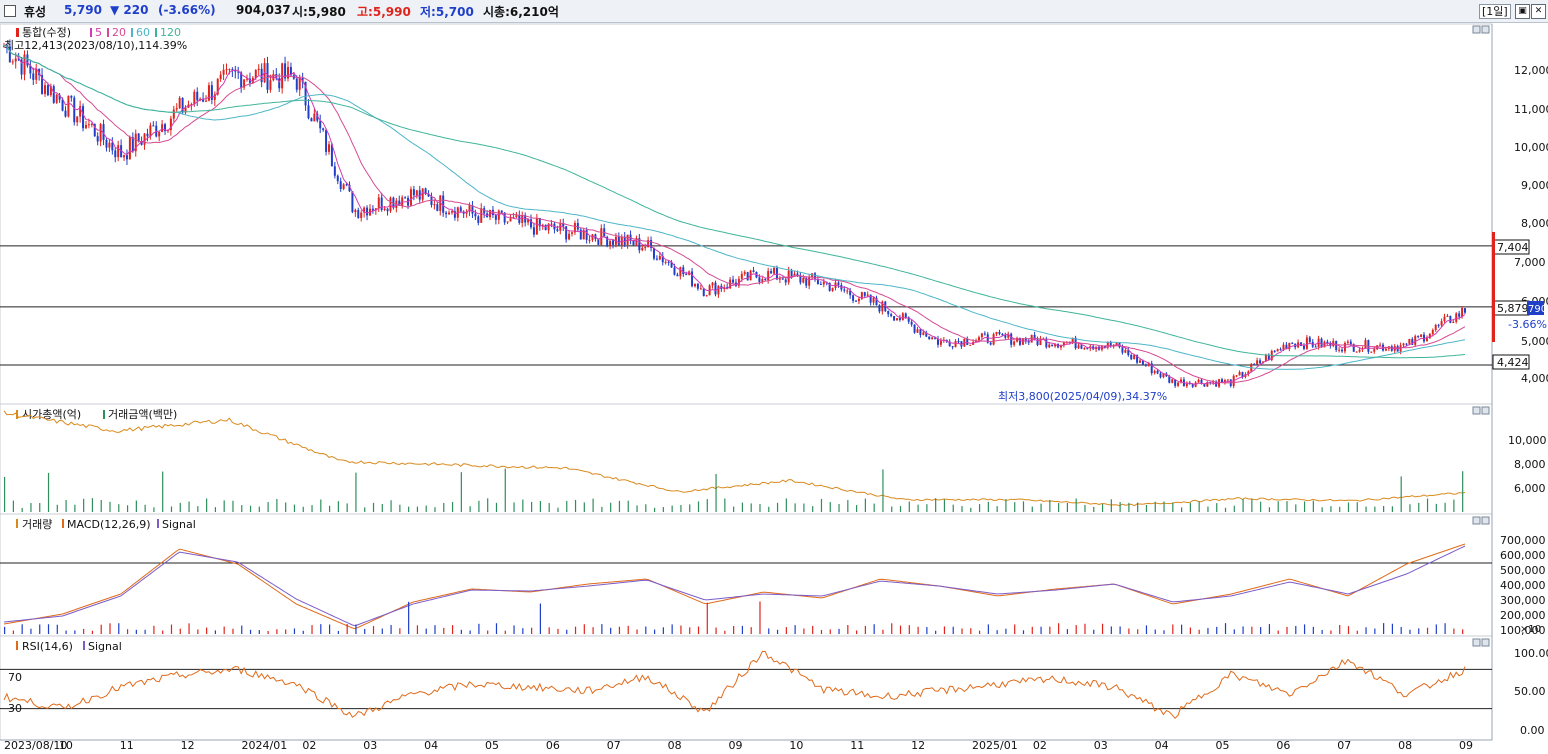 The width and height of the screenshot is (1548, 754). What do you see at coordinates (51, 414) in the screenshot?
I see `legend-cap: 시가총액(억)` at bounding box center [51, 414].